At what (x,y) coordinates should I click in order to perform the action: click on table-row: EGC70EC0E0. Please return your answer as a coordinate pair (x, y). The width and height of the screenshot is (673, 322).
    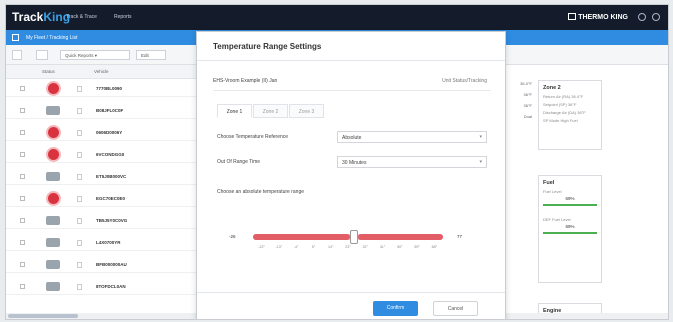
    Looking at the image, I should click on (101, 198).